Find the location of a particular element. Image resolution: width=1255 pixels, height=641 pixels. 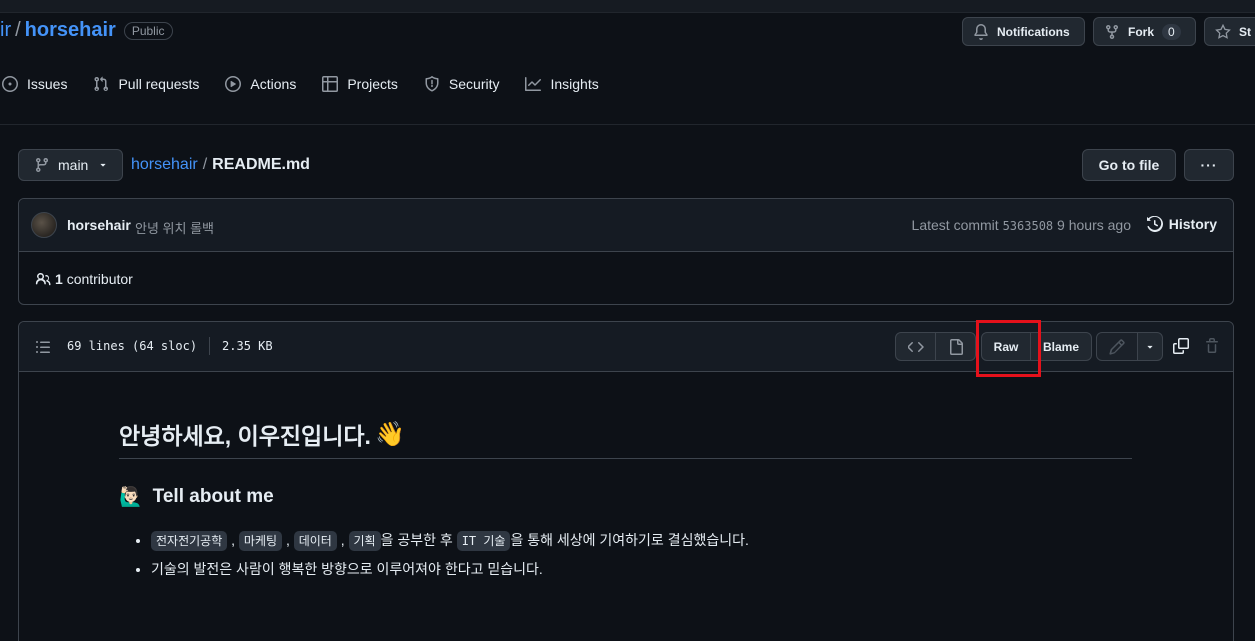

readme-title: 안녕하세요, 이우진입니다. 👋 is located at coordinates (625, 438).